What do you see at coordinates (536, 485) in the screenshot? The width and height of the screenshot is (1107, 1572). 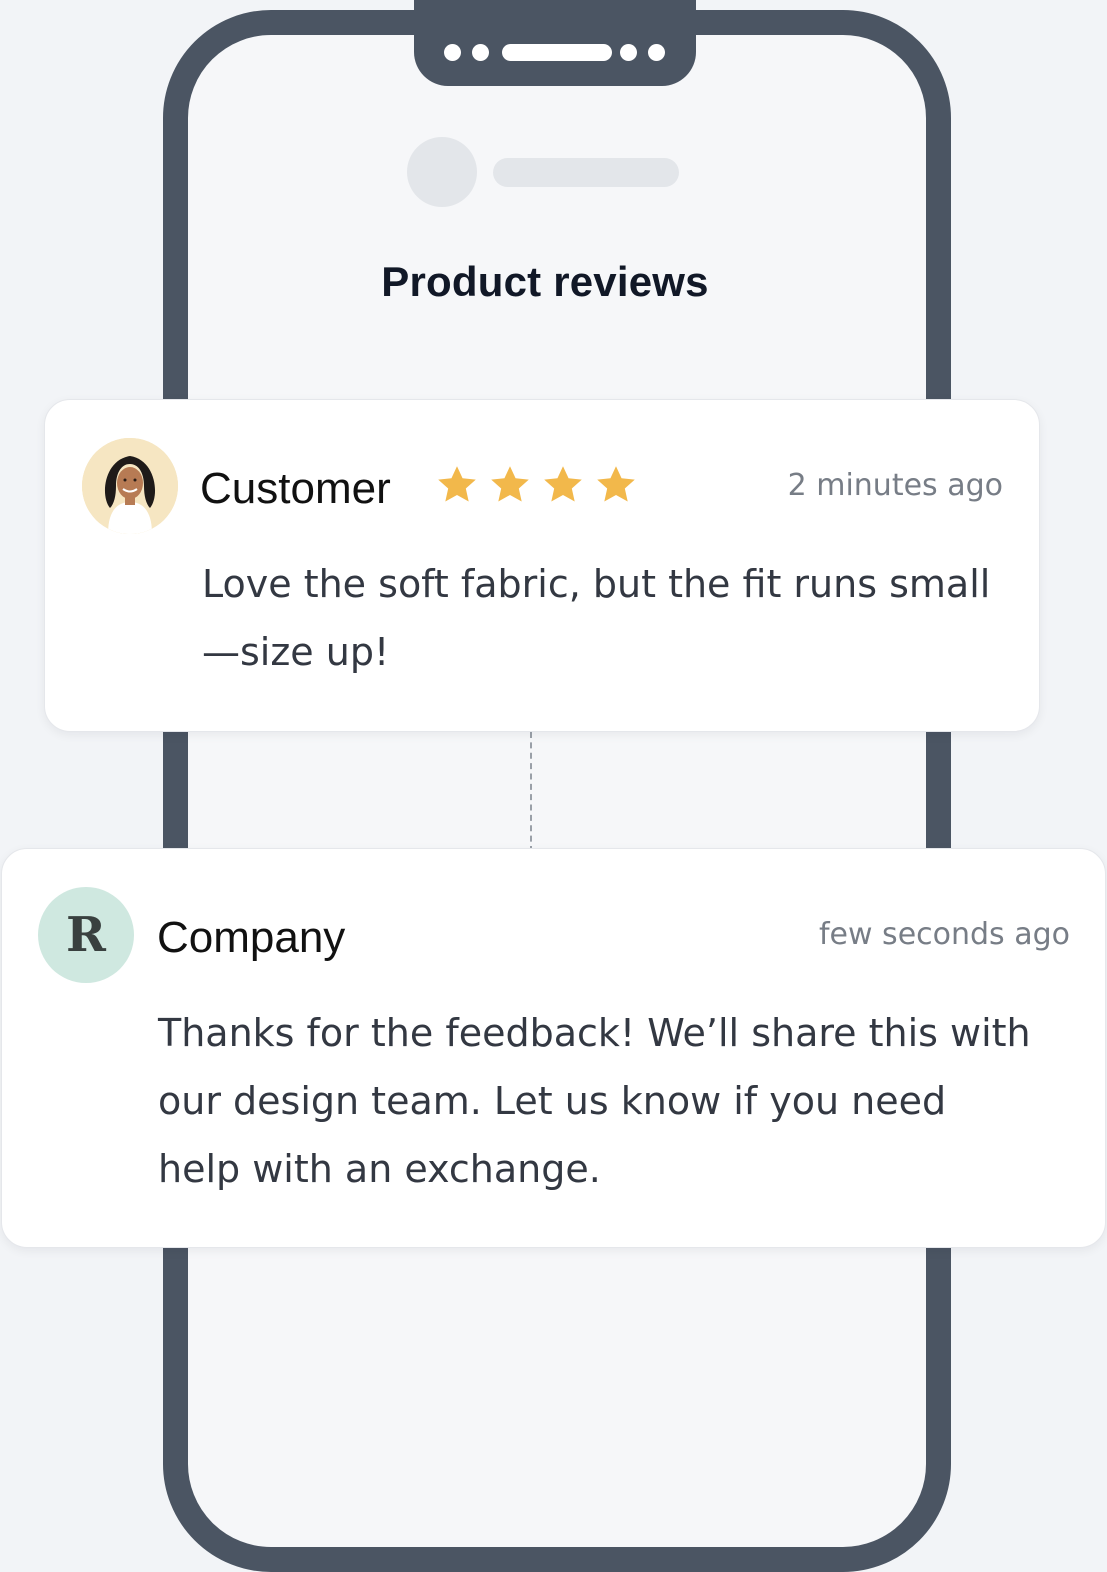 I see `rating-stars` at bounding box center [536, 485].